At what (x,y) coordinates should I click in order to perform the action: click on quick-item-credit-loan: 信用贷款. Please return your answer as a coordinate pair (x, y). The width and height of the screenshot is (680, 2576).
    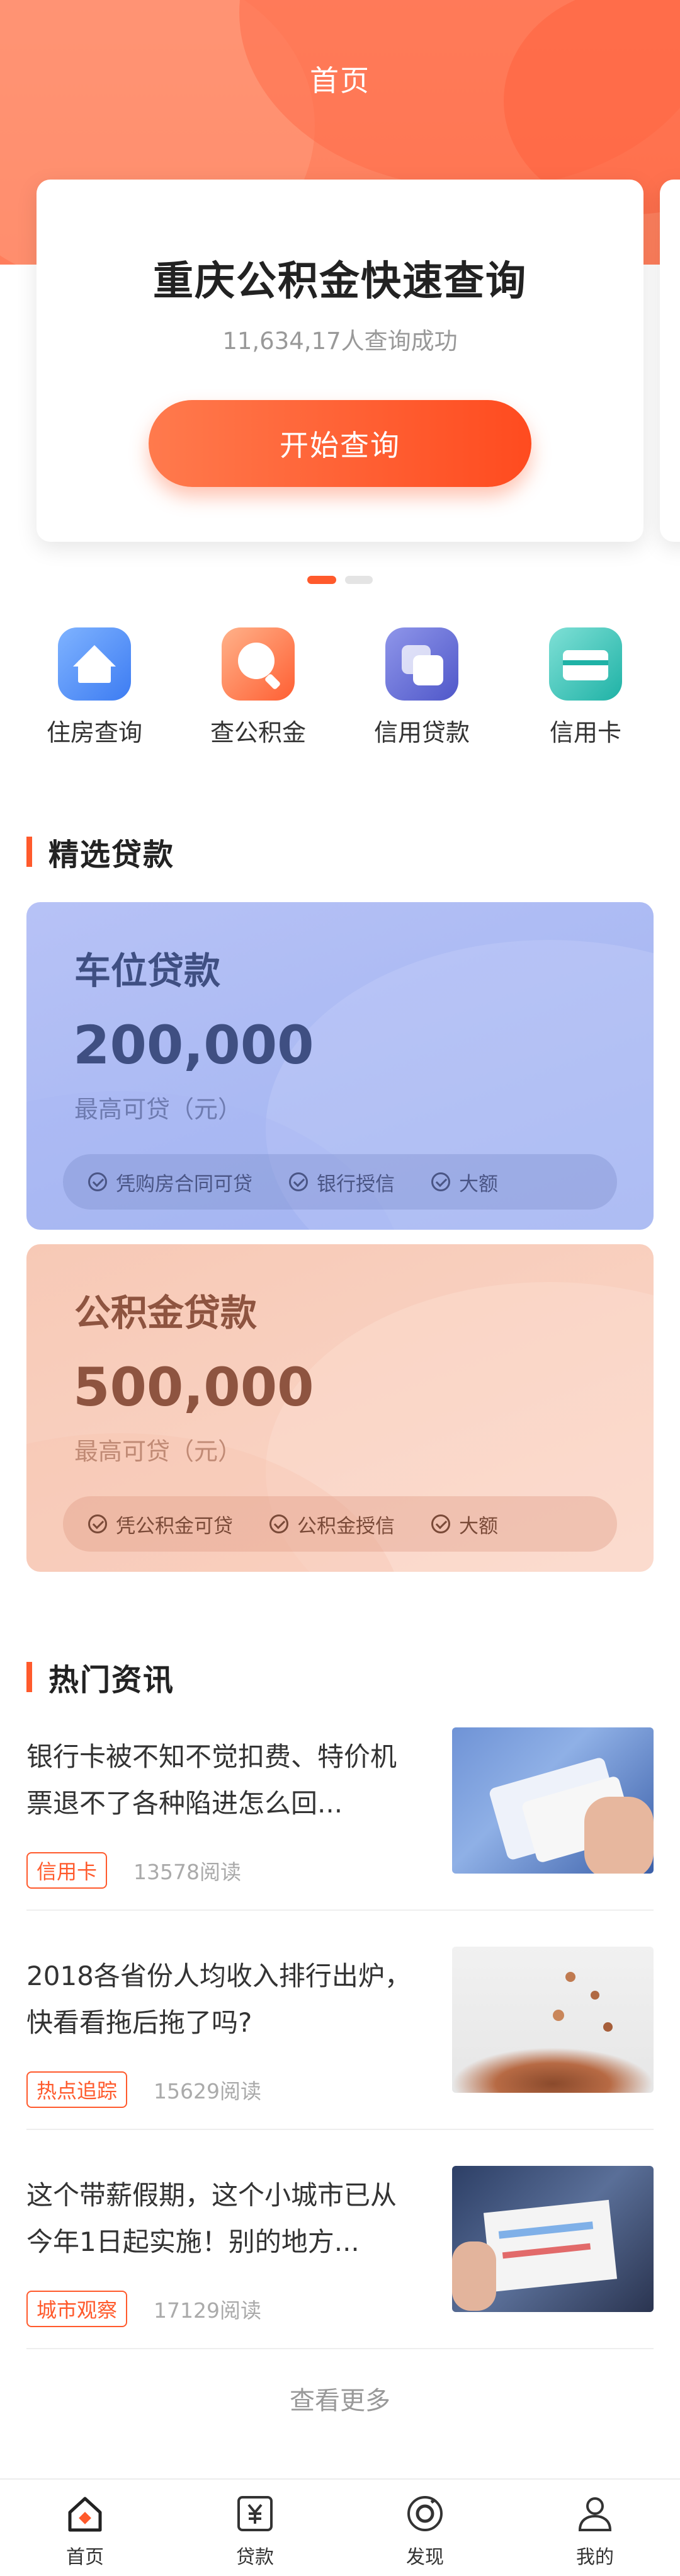
    Looking at the image, I should click on (422, 687).